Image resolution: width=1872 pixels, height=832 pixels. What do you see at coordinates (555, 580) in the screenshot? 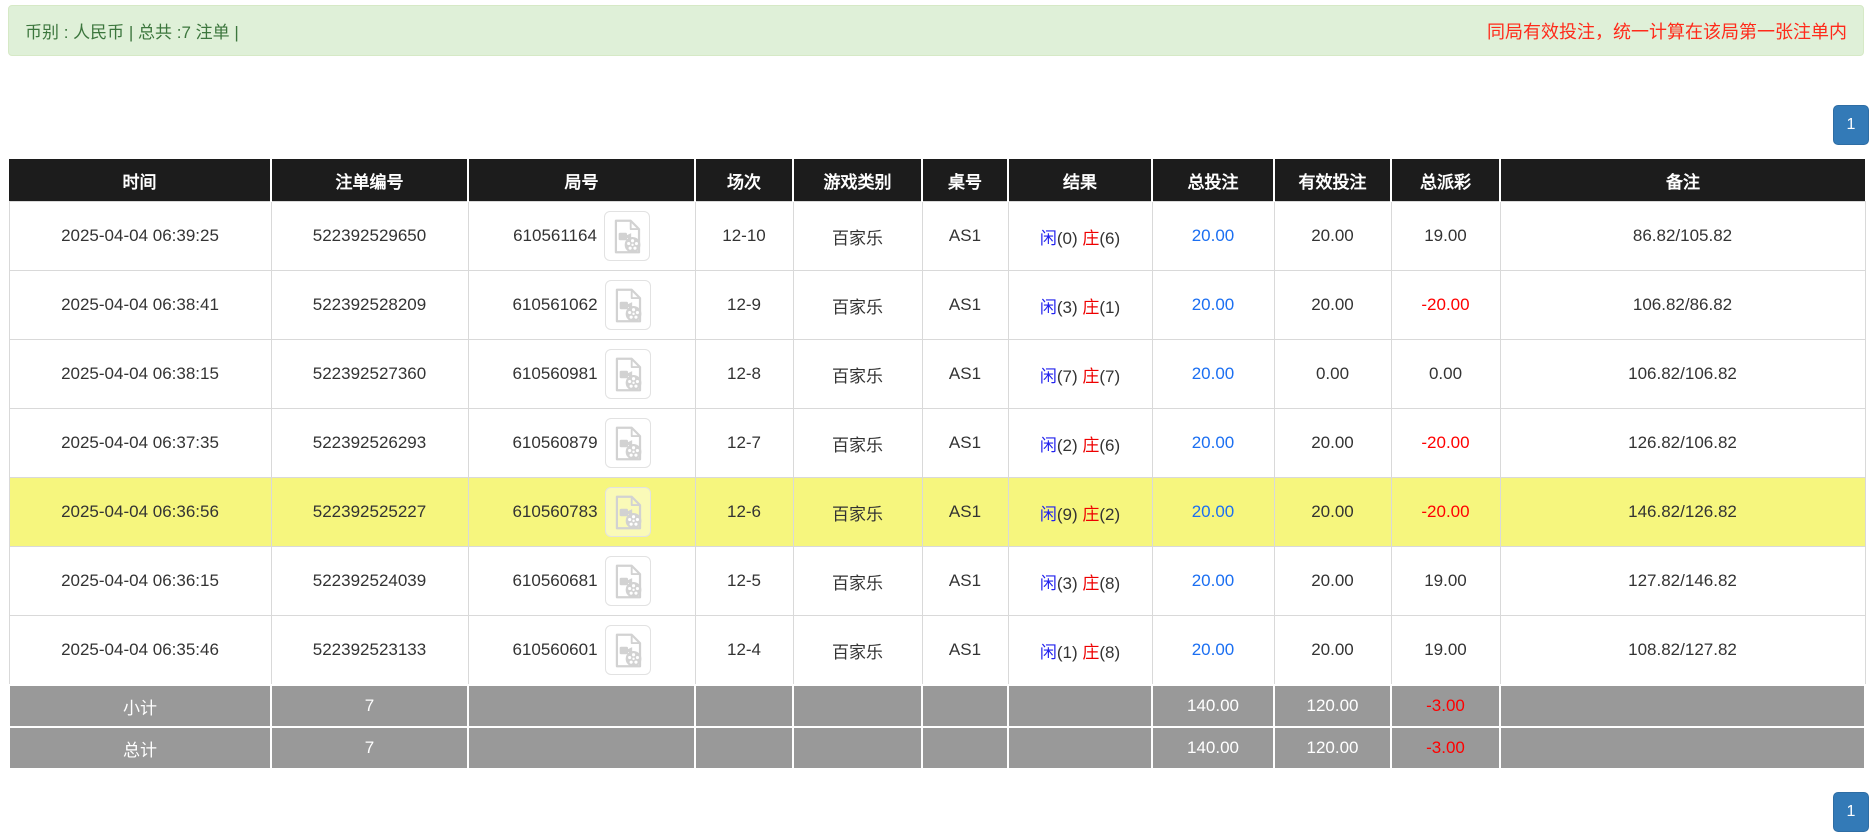
I see `round-number: 610560681` at bounding box center [555, 580].